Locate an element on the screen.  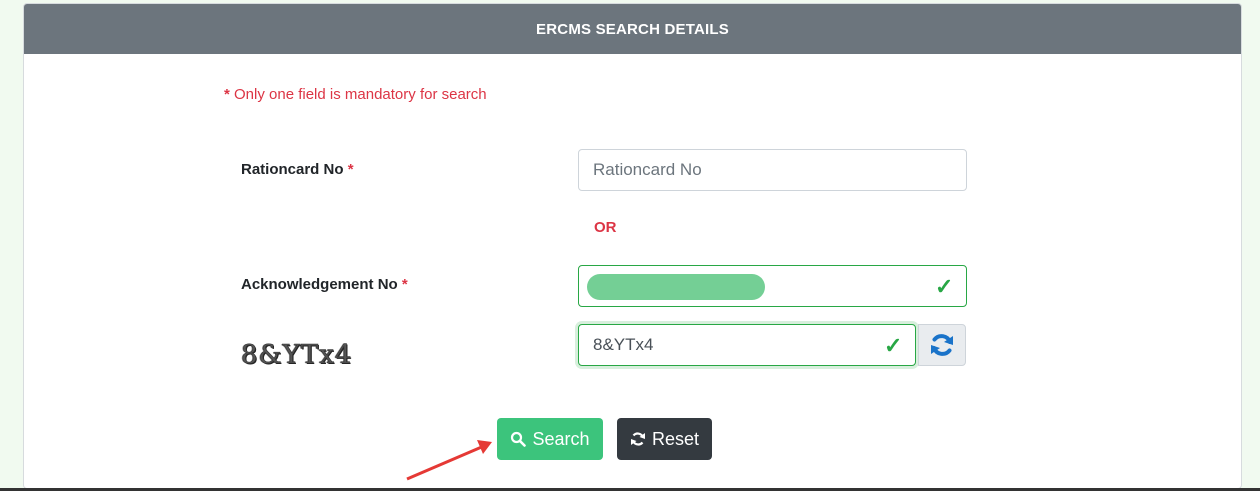
search-button: Search is located at coordinates (550, 439).